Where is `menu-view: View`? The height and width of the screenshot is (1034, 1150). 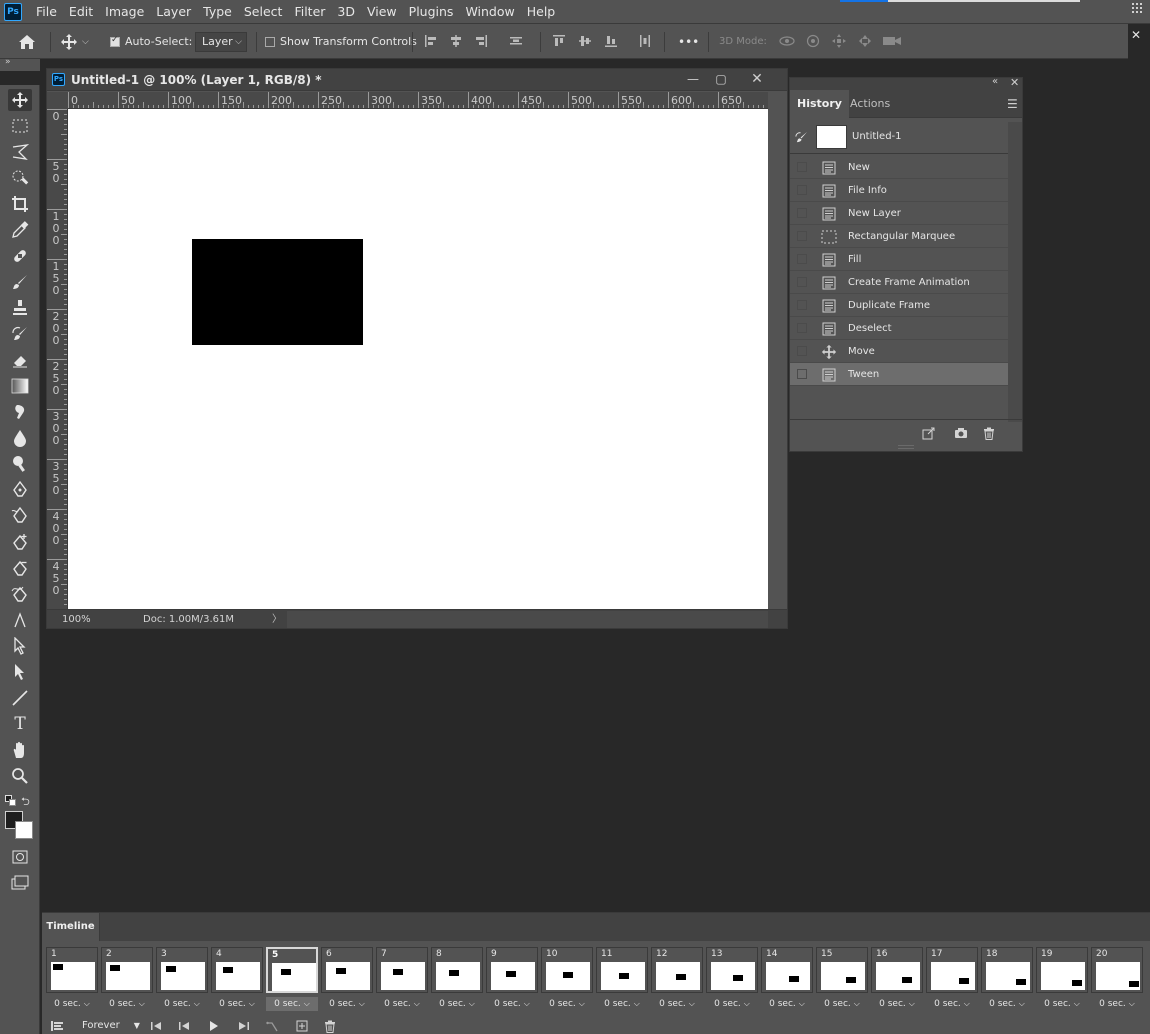 menu-view: View is located at coordinates (382, 12).